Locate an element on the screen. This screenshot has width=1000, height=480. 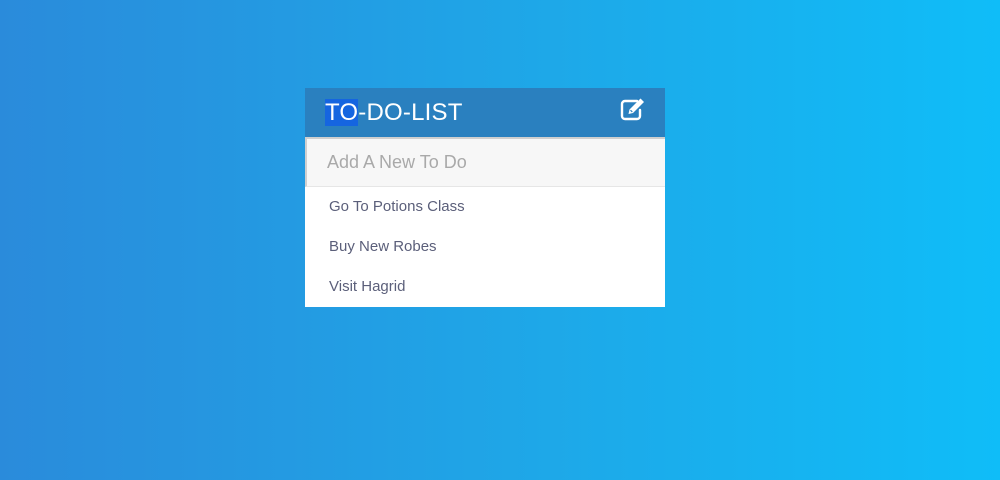
todo-header: TO-DO-LIST is located at coordinates (485, 112).